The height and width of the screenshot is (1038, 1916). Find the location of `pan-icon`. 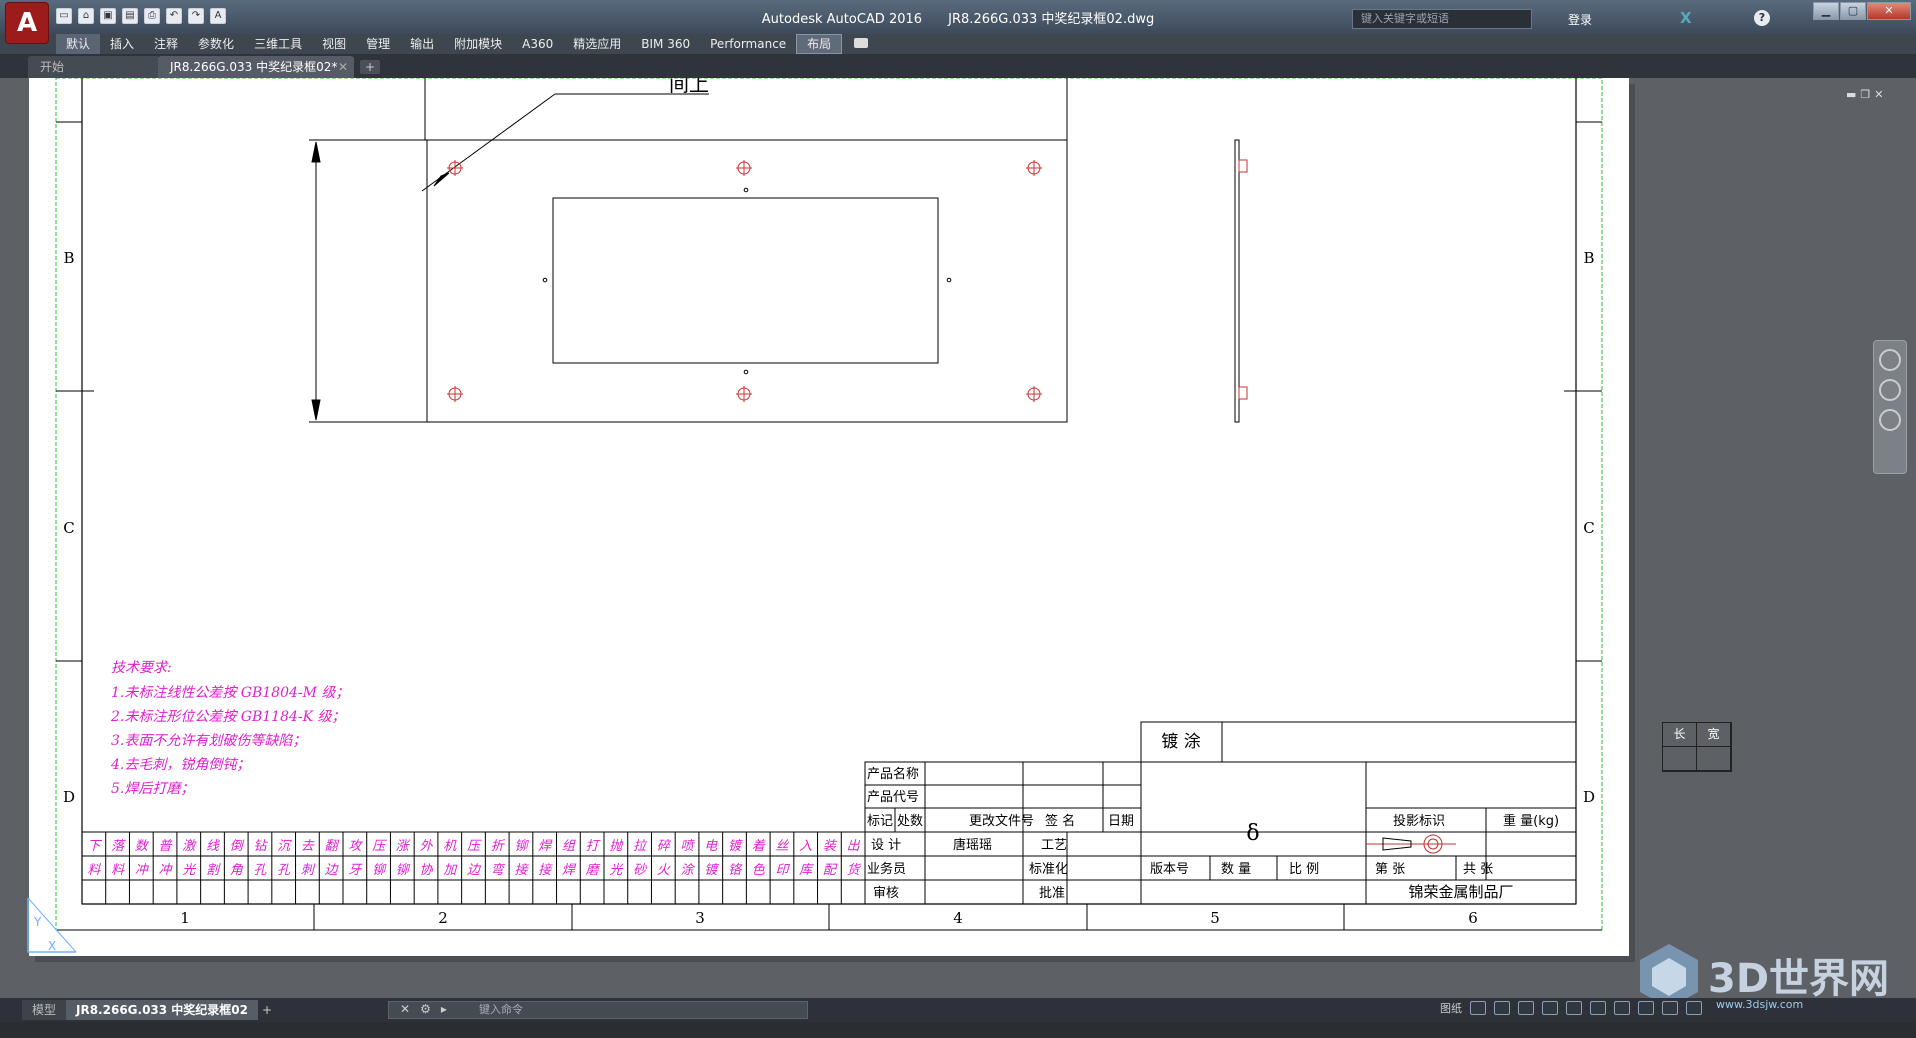

pan-icon is located at coordinates (1890, 390).